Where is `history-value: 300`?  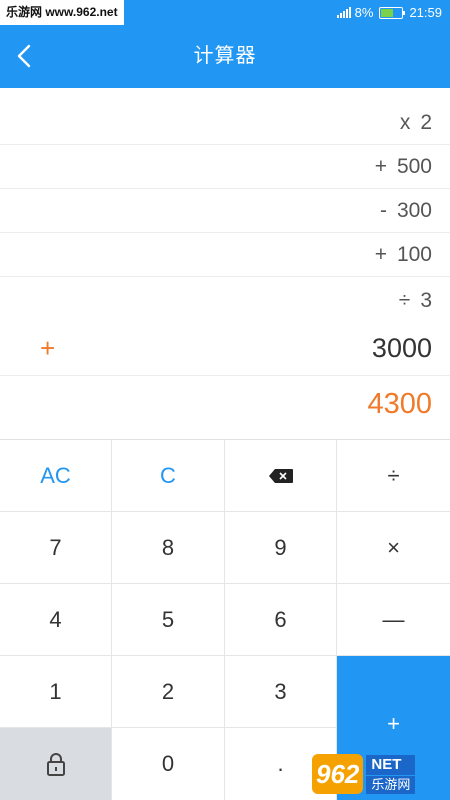
history-value: 300 is located at coordinates (414, 210).